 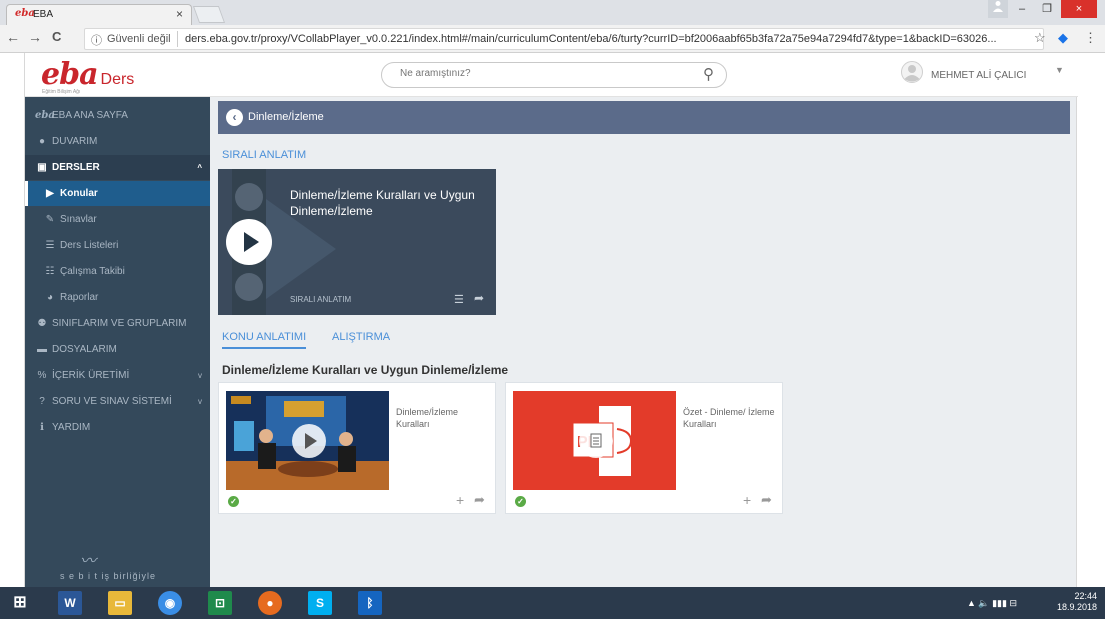 I want to click on video-thumbnail, so click(x=307, y=440).